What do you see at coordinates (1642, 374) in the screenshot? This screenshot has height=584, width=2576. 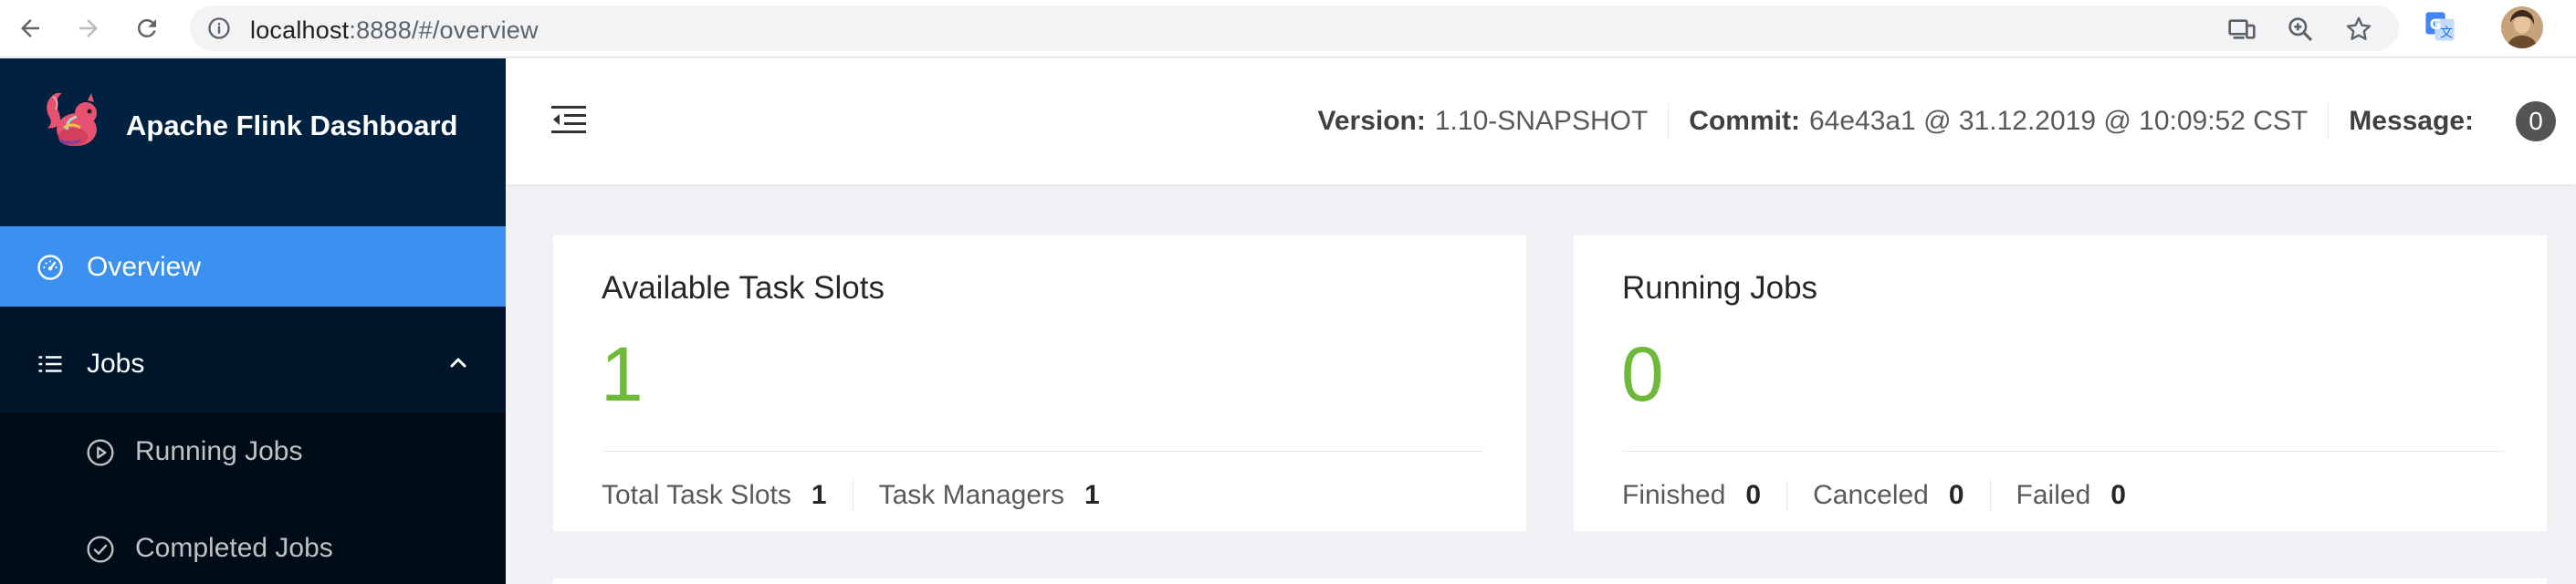 I see `running-jobs-value: 0` at bounding box center [1642, 374].